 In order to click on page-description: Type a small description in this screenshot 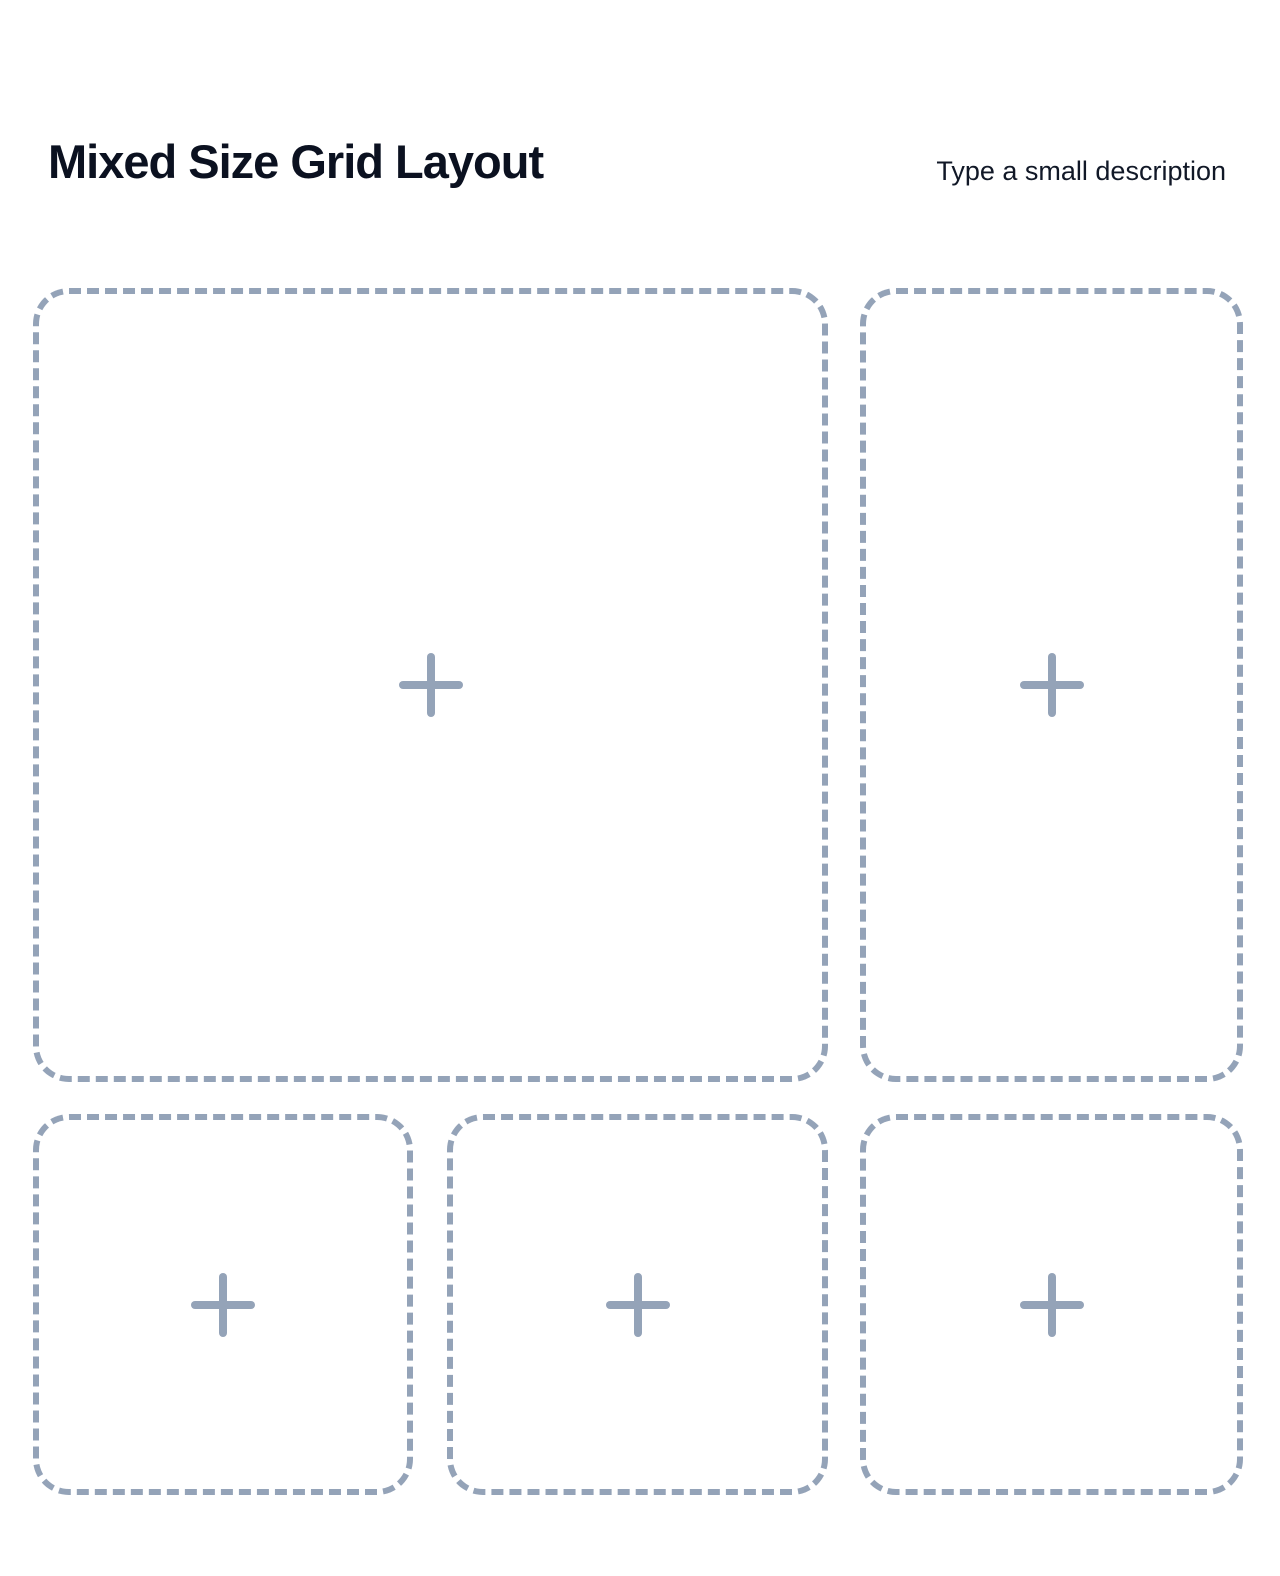, I will do `click(1081, 171)`.